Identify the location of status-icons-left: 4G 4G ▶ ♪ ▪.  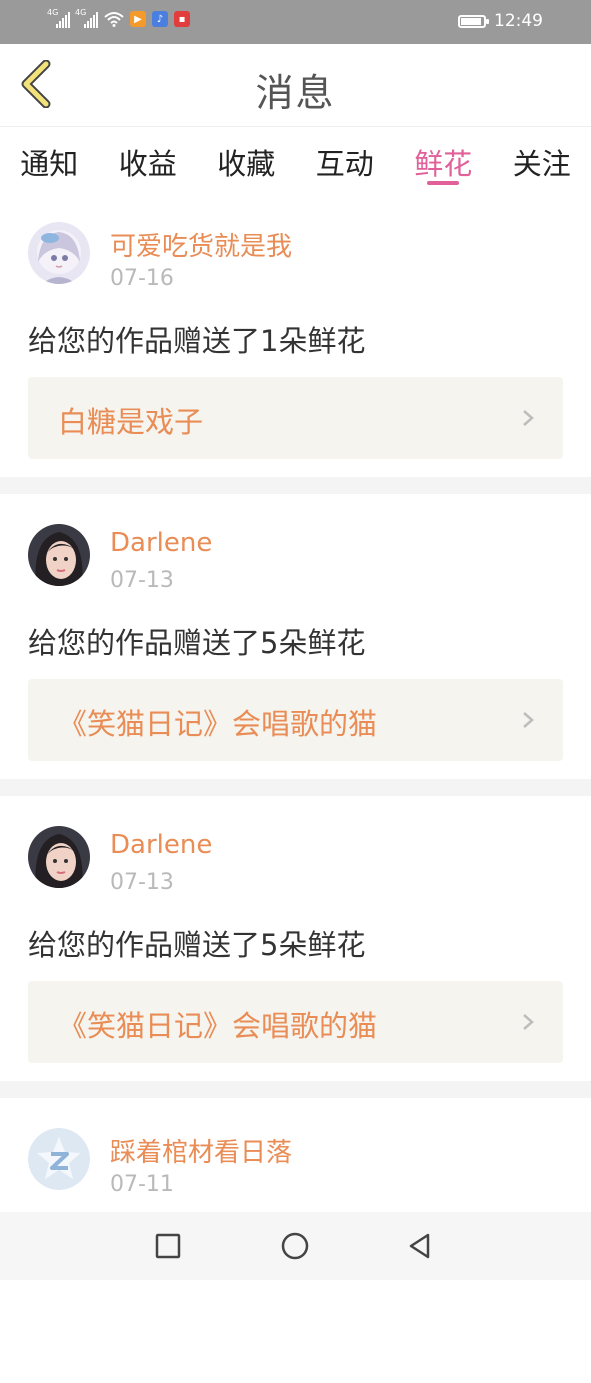
(119, 19).